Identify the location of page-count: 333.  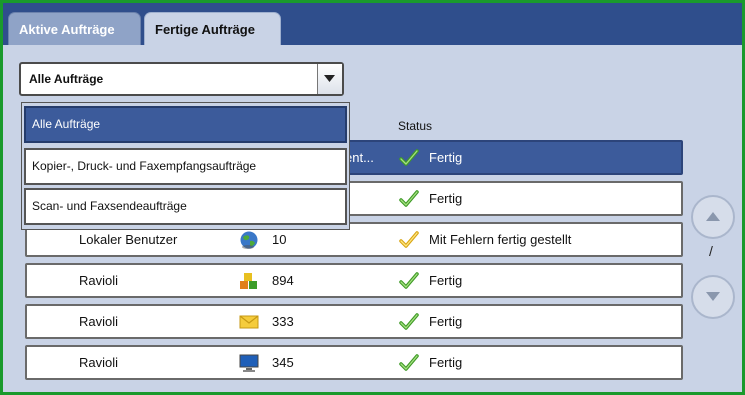
(283, 321).